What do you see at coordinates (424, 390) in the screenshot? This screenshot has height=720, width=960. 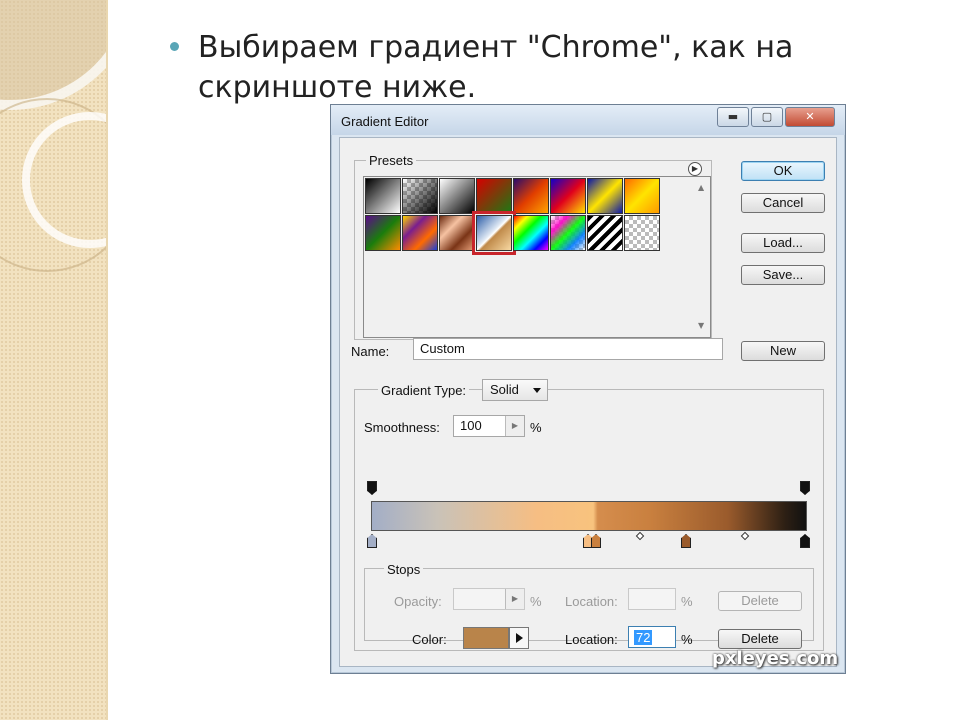 I see `gradient-type-label: Gradient Type:` at bounding box center [424, 390].